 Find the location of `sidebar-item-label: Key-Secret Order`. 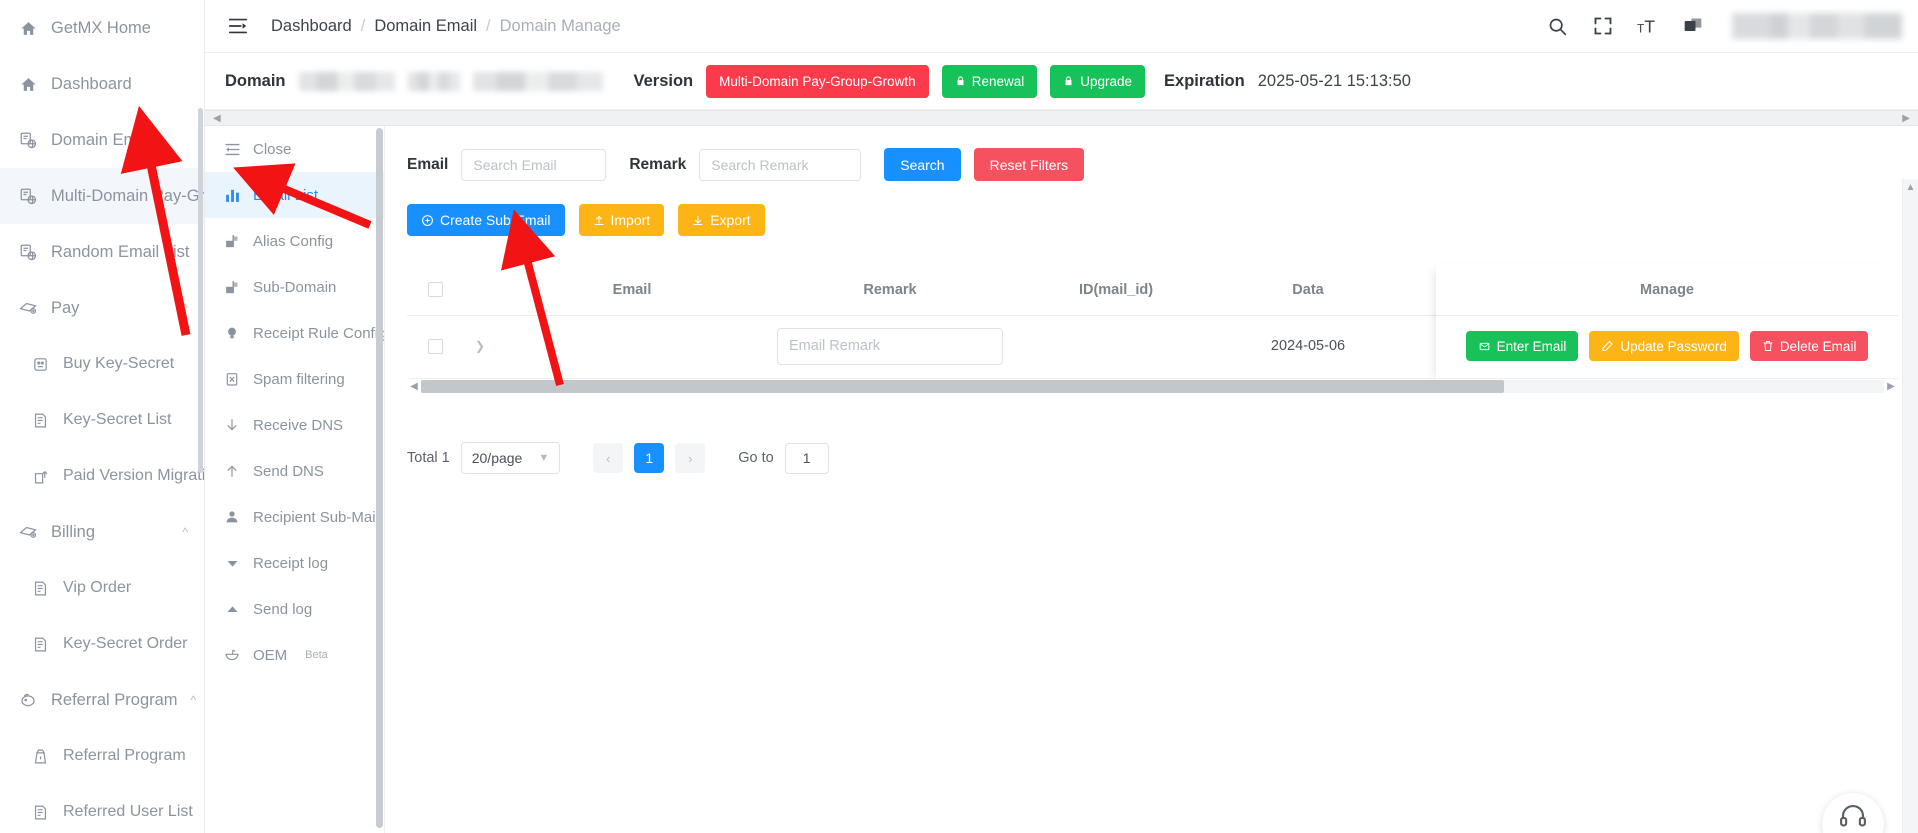

sidebar-item-label: Key-Secret Order is located at coordinates (125, 643).